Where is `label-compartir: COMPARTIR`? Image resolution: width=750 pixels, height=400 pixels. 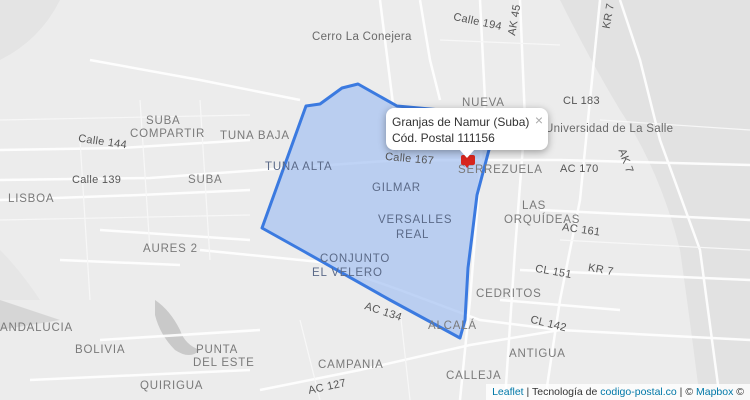
label-compartir: COMPARTIR is located at coordinates (168, 134).